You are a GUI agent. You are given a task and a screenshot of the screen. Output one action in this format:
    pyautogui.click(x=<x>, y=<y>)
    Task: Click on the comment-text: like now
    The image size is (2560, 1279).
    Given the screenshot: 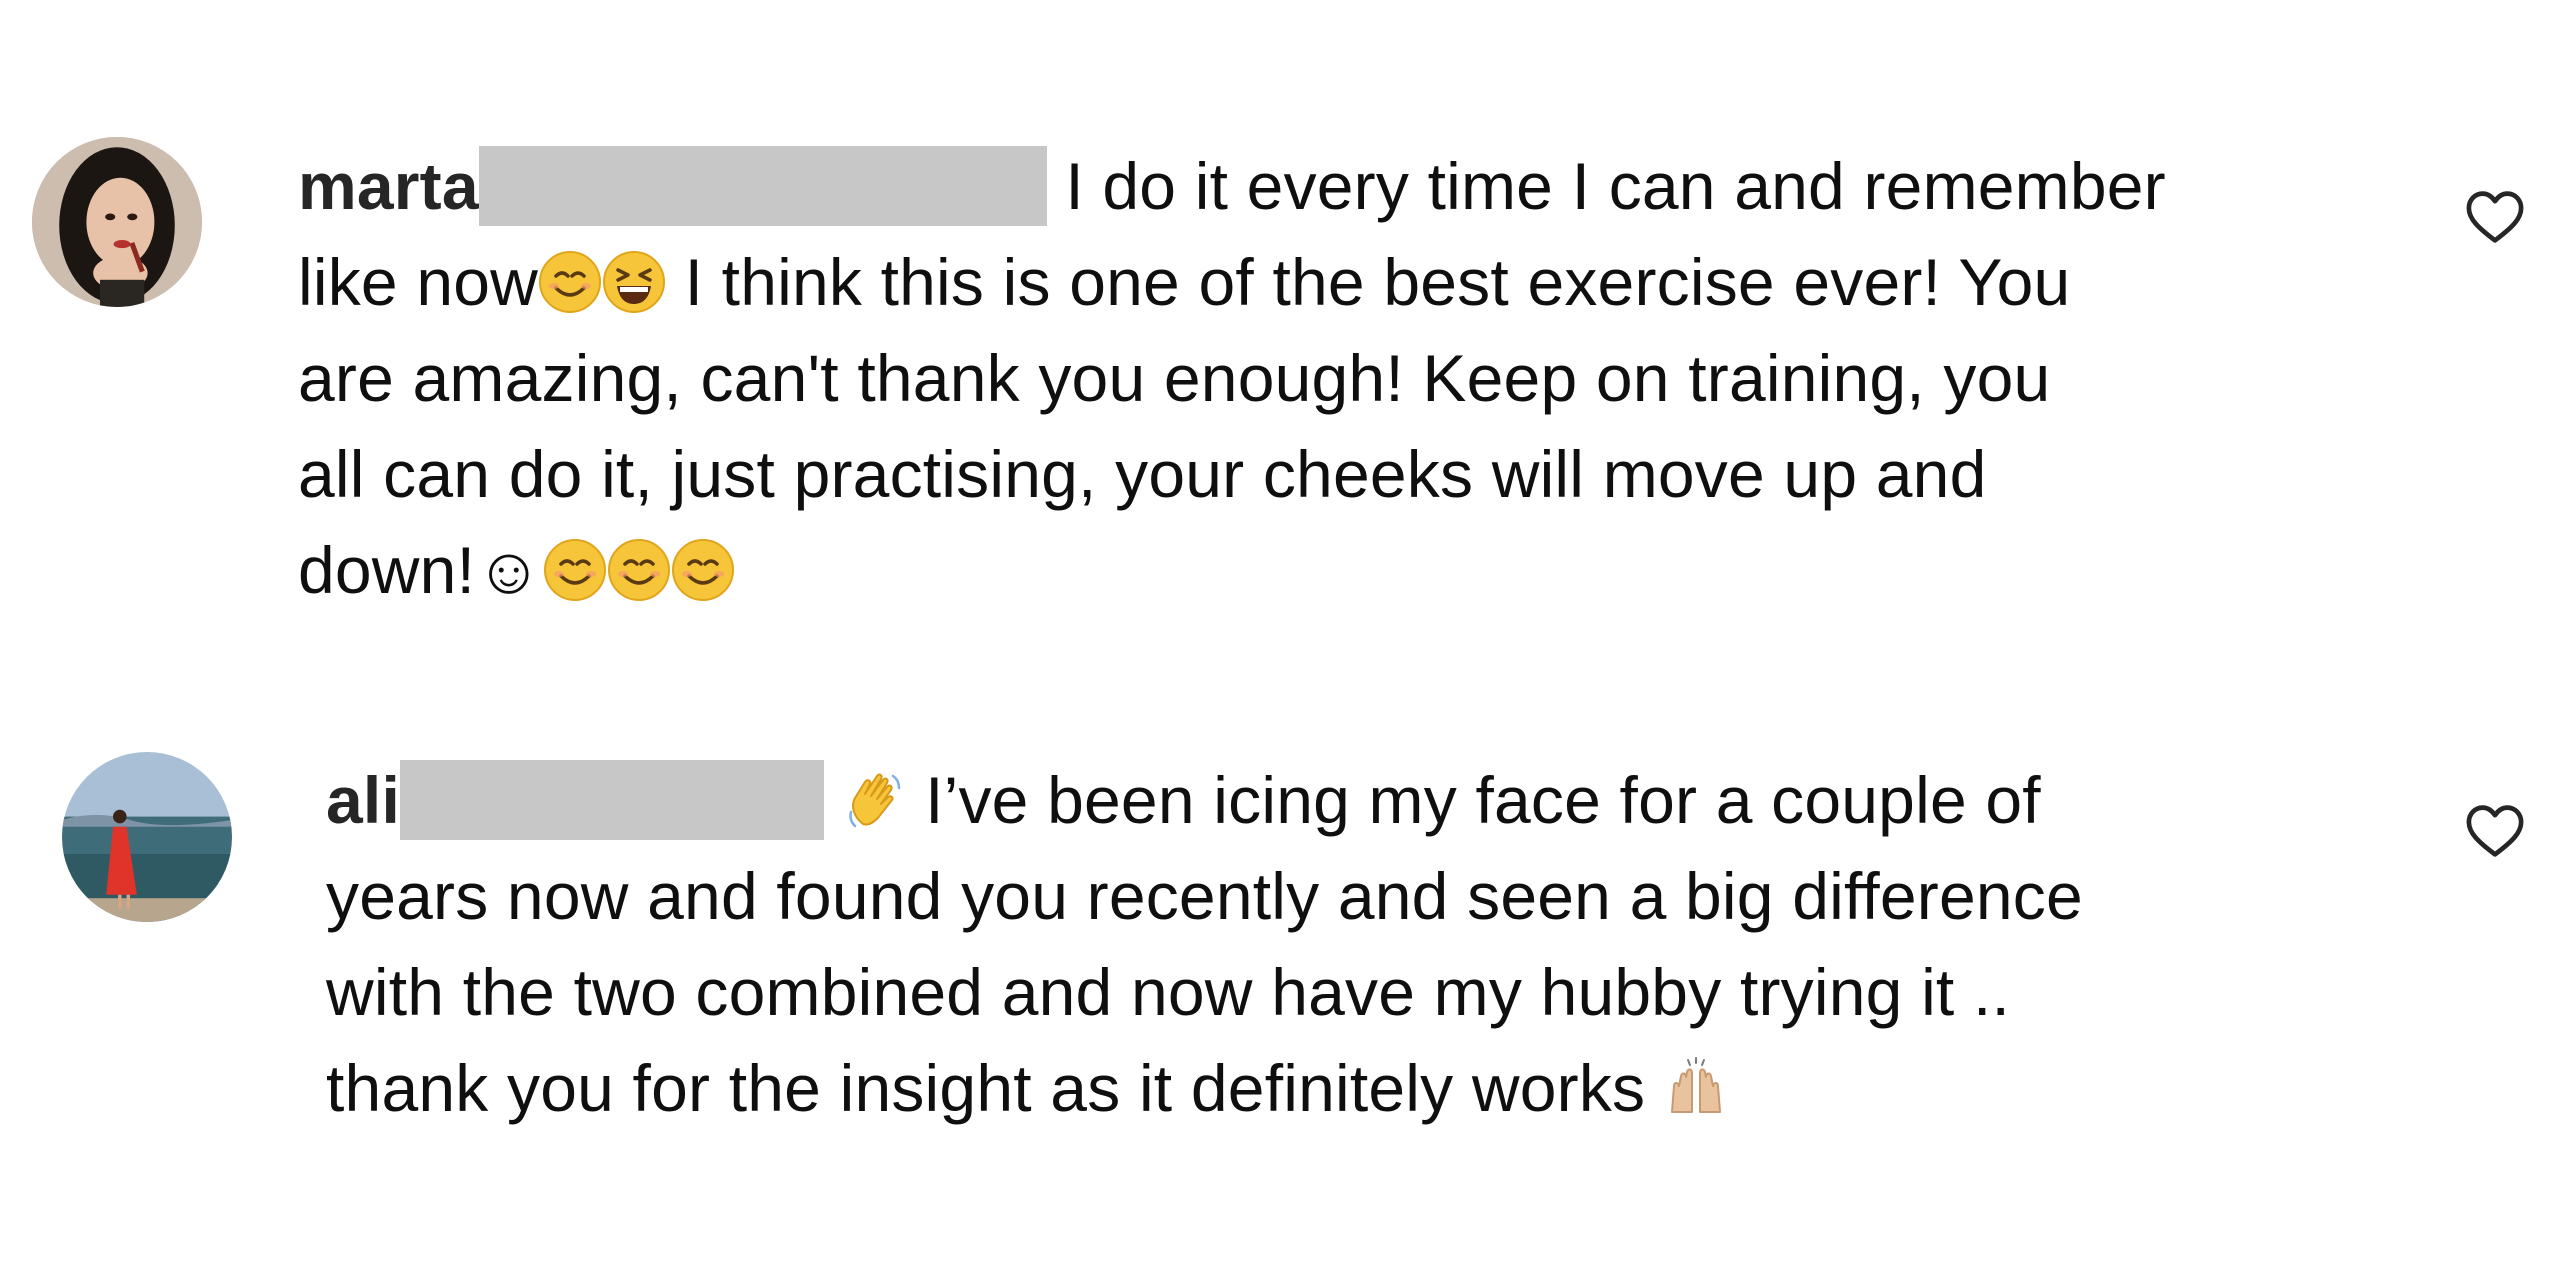 What is the action you would take?
    pyautogui.click(x=418, y=282)
    